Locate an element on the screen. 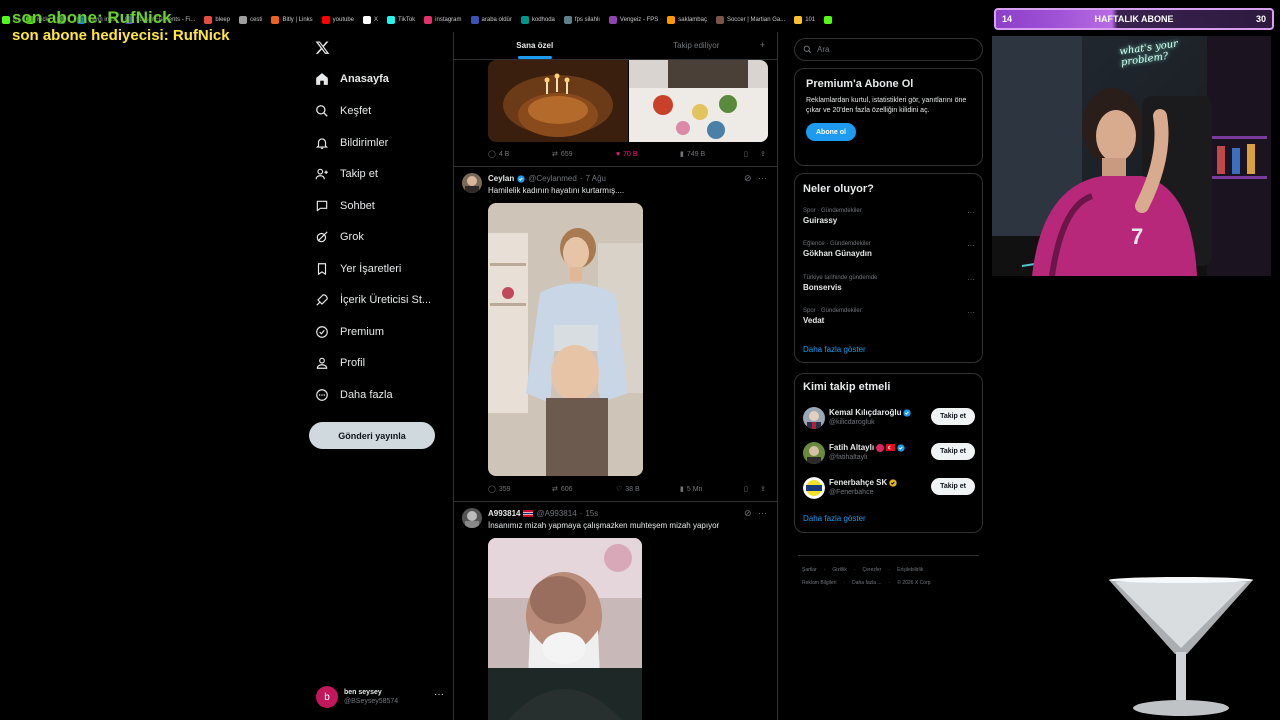 This screenshot has width=1280, height=720. footer-link: Şartlar is located at coordinates (809, 570).